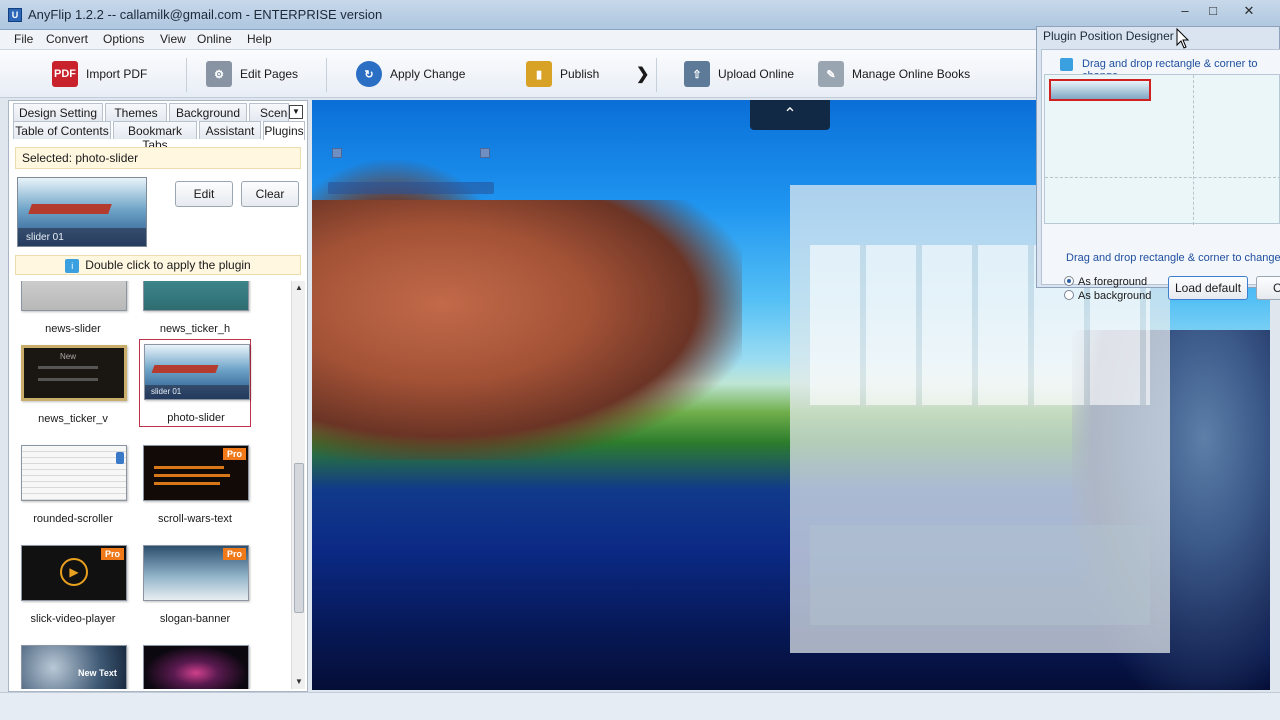 Image resolution: width=1280 pixels, height=720 pixels. I want to click on cut-button: Cu, so click(1268, 288).